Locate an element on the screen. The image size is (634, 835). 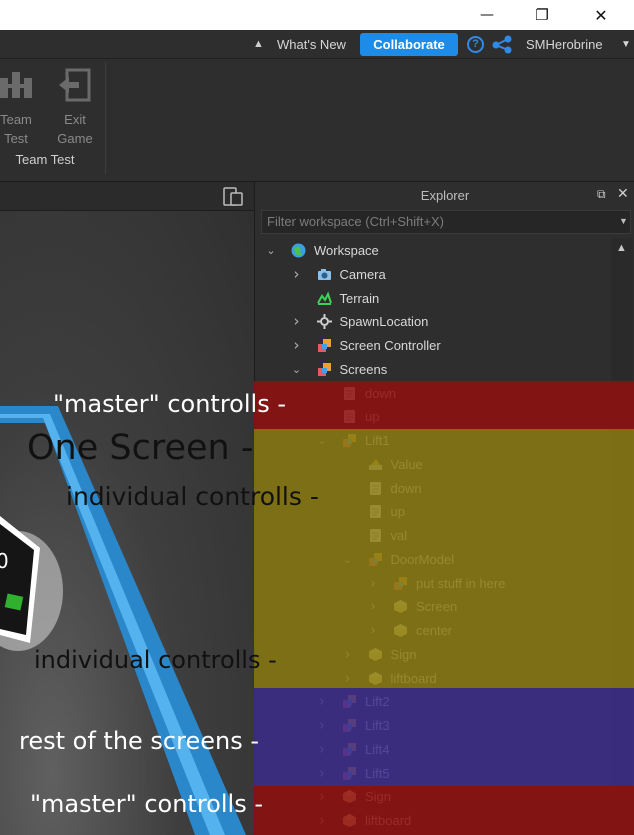
undock-icon: ⧉ is located at coordinates (601, 194).